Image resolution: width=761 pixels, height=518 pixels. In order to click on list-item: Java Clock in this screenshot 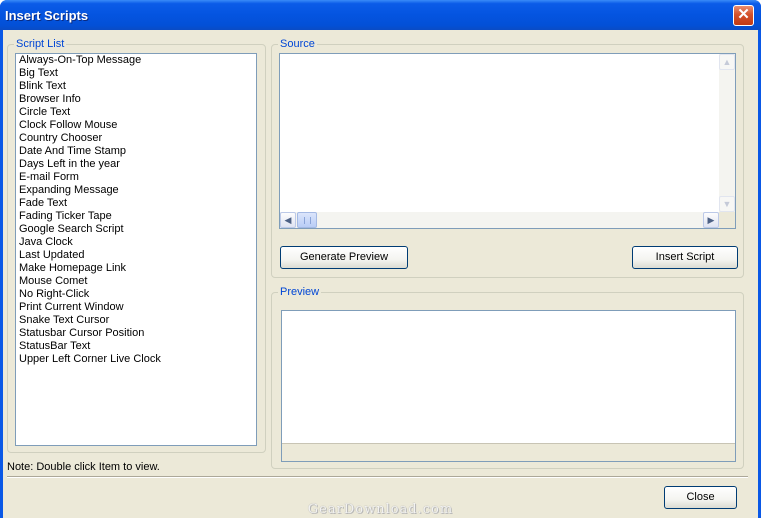, I will do `click(136, 242)`.